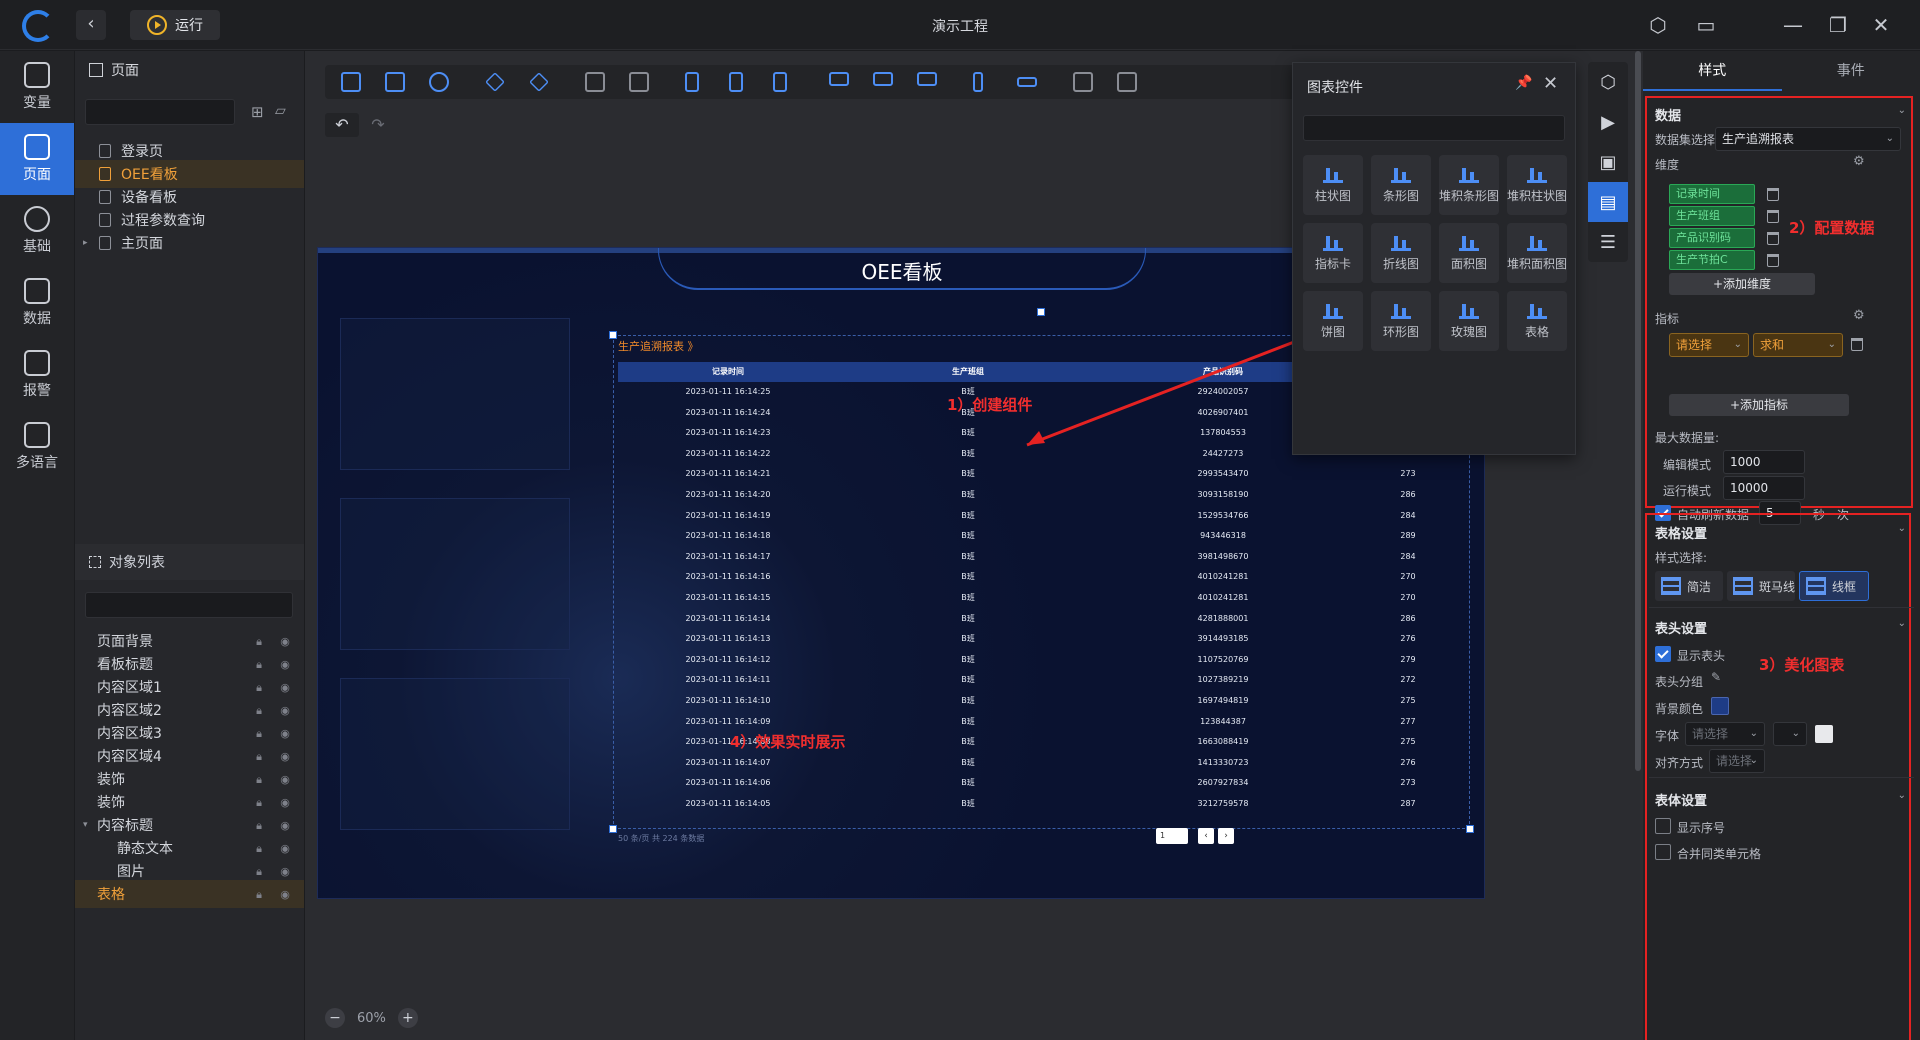 The width and height of the screenshot is (1920, 1040). Describe the element at coordinates (189, 243) in the screenshot. I see `page-item: ▸ 主页面` at that location.